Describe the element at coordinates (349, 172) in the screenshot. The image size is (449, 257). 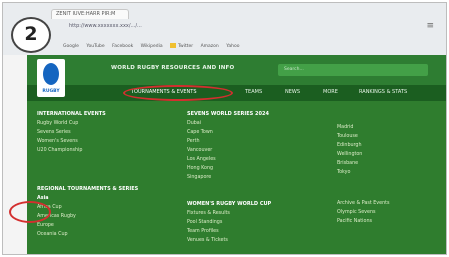
I see `menu-link: Tokyo` at that location.